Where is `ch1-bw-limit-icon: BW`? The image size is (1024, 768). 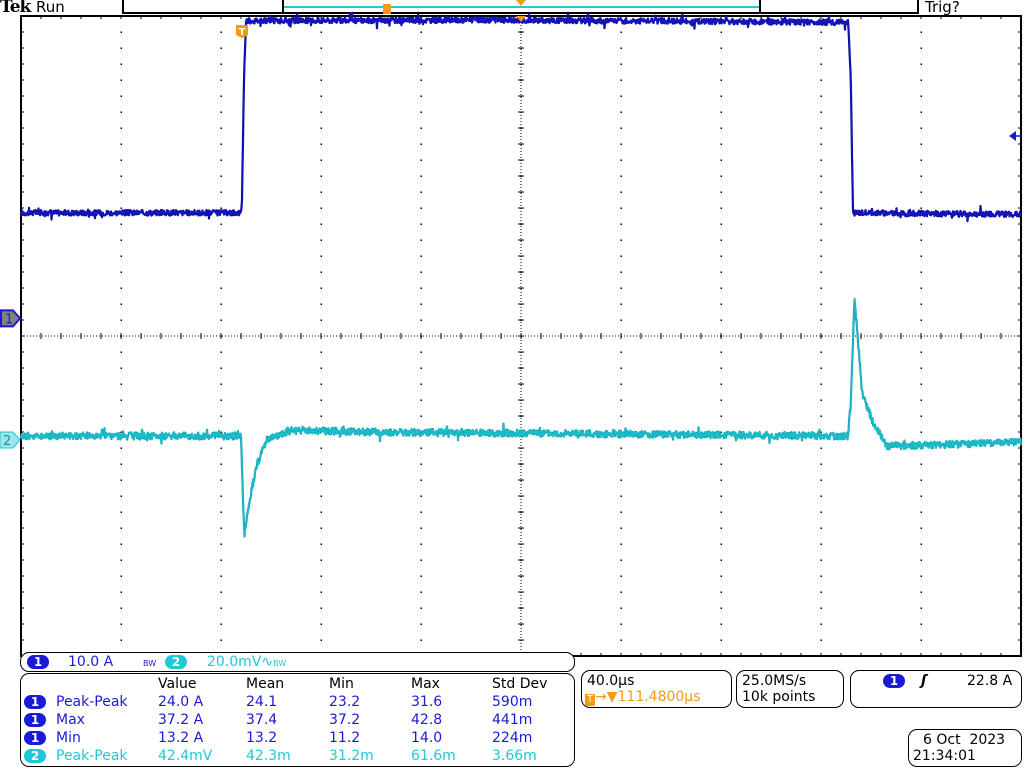 ch1-bw-limit-icon: BW is located at coordinates (150, 663).